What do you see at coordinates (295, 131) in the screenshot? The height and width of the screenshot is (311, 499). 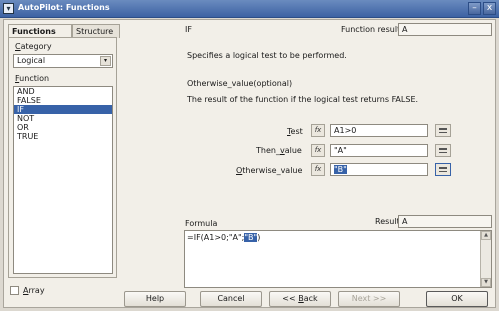 I see `test-label: Test` at bounding box center [295, 131].